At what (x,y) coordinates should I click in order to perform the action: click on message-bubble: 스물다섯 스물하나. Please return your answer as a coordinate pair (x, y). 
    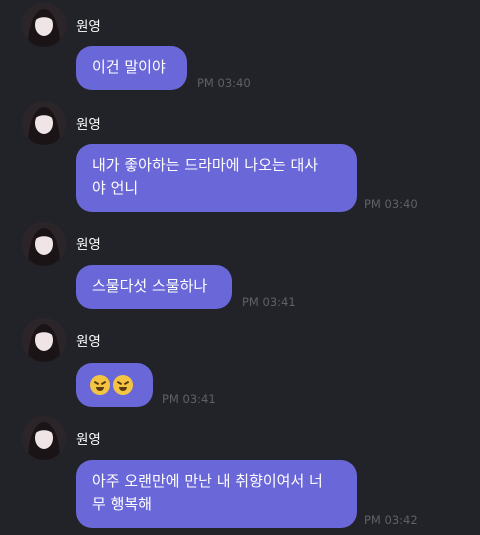
    Looking at the image, I should click on (154, 287).